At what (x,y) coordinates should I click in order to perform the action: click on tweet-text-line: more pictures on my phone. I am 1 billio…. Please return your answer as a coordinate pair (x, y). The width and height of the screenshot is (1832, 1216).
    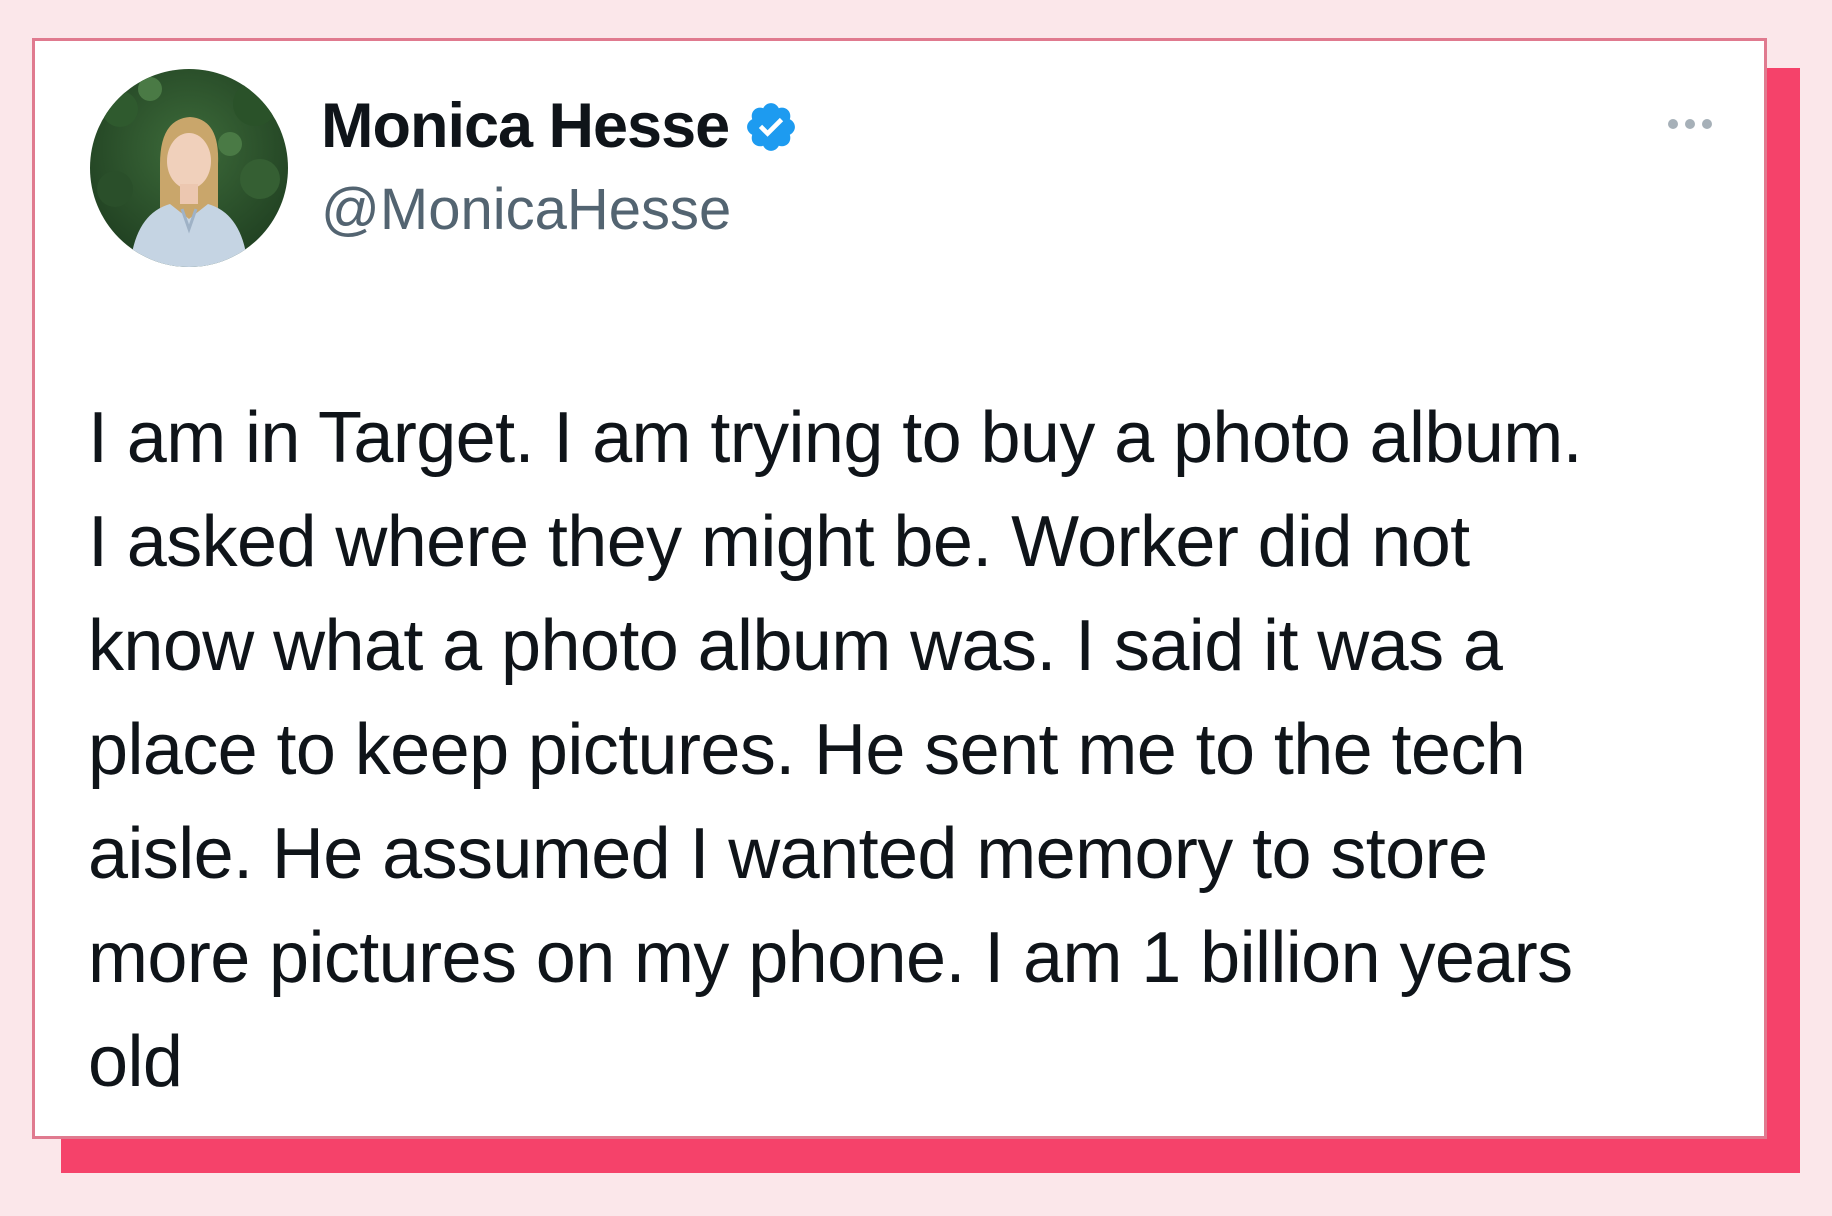
    Looking at the image, I should click on (830, 958).